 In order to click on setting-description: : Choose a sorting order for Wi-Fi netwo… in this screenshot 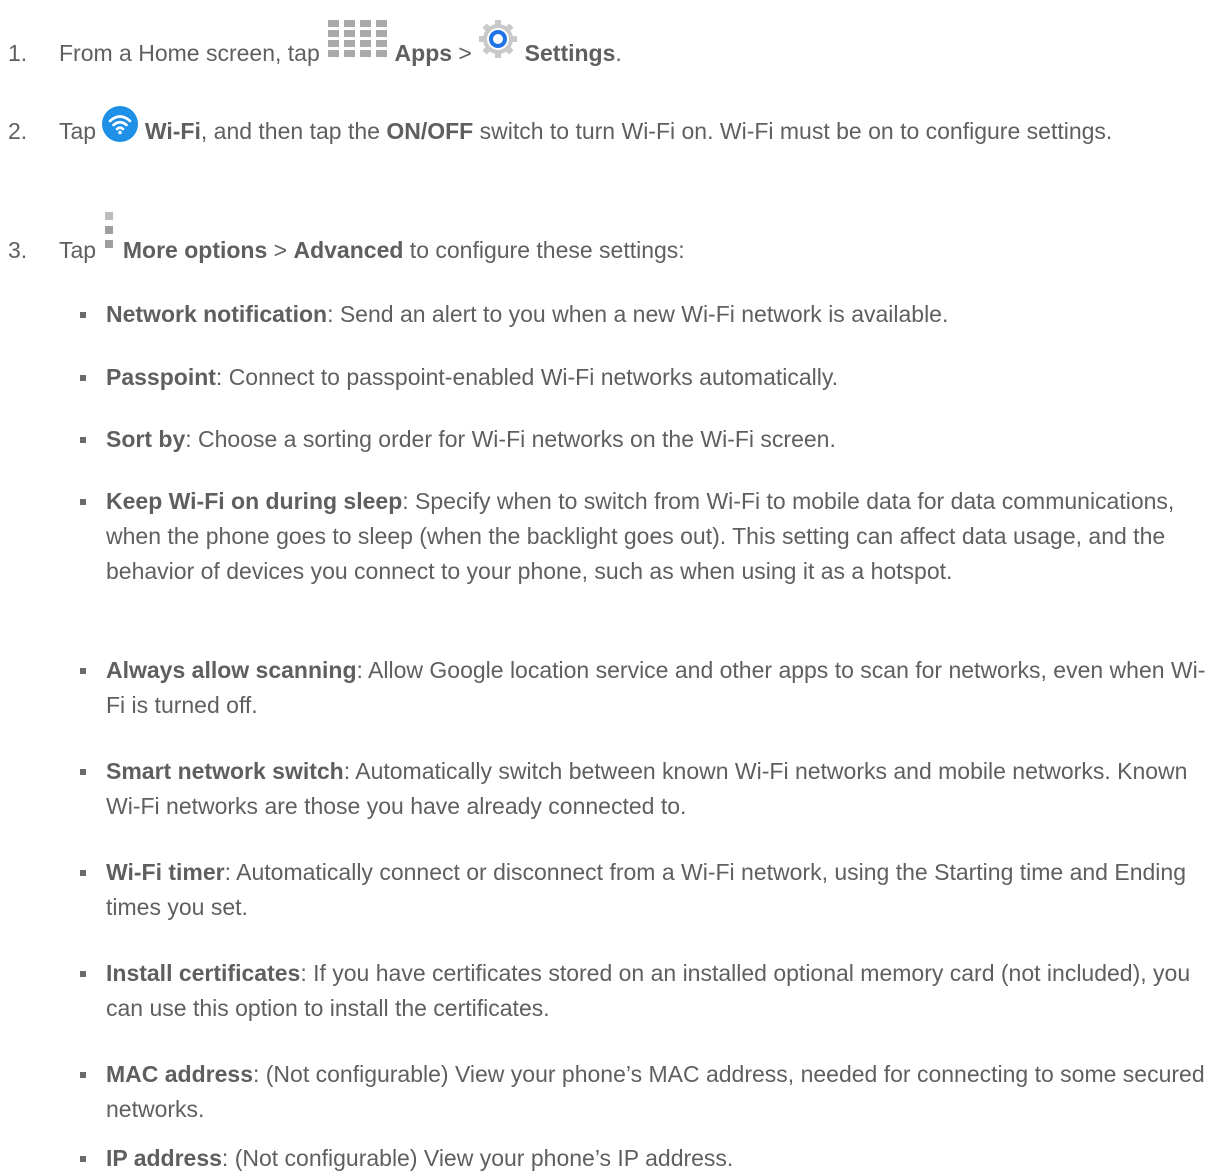, I will do `click(510, 439)`.